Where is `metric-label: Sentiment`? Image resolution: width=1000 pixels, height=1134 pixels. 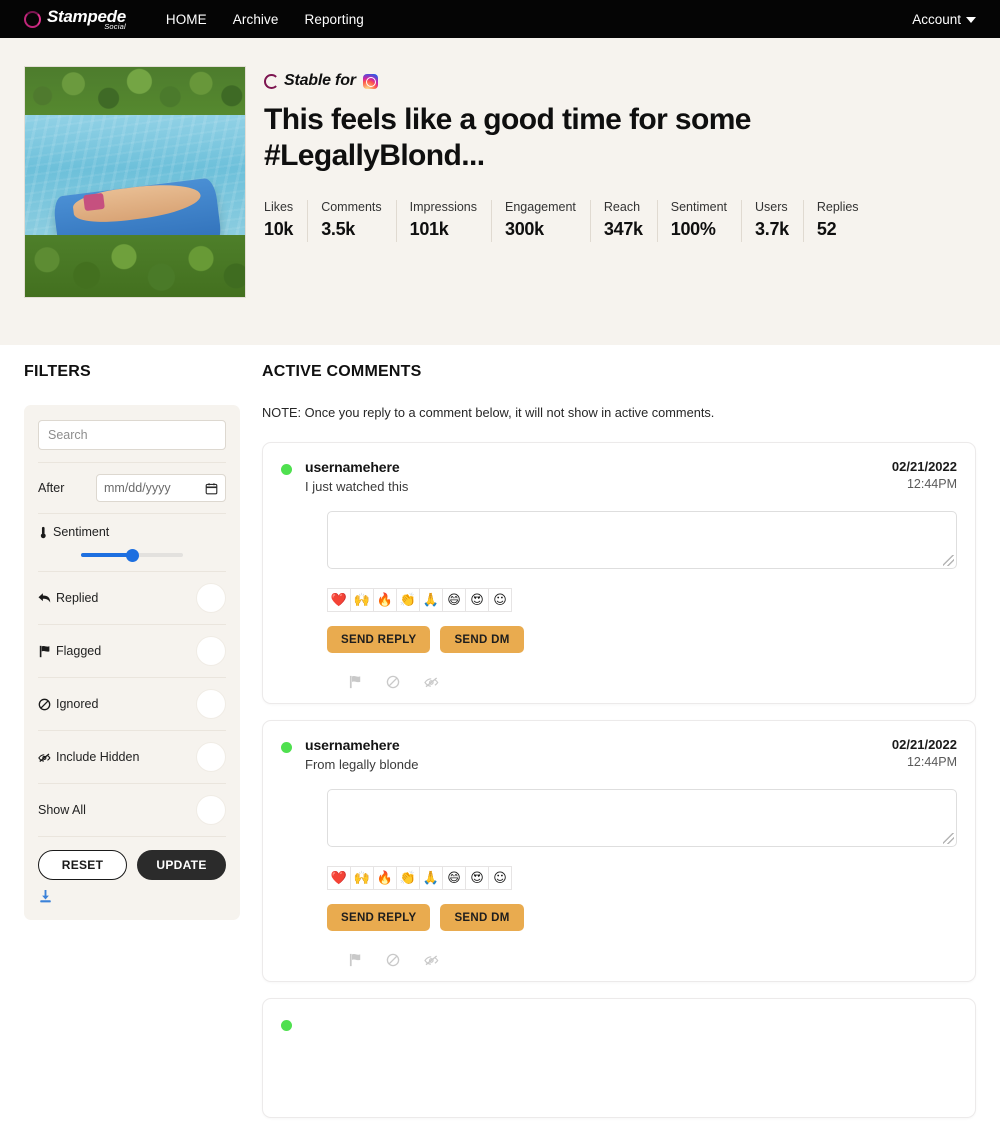 metric-label: Sentiment is located at coordinates (699, 207).